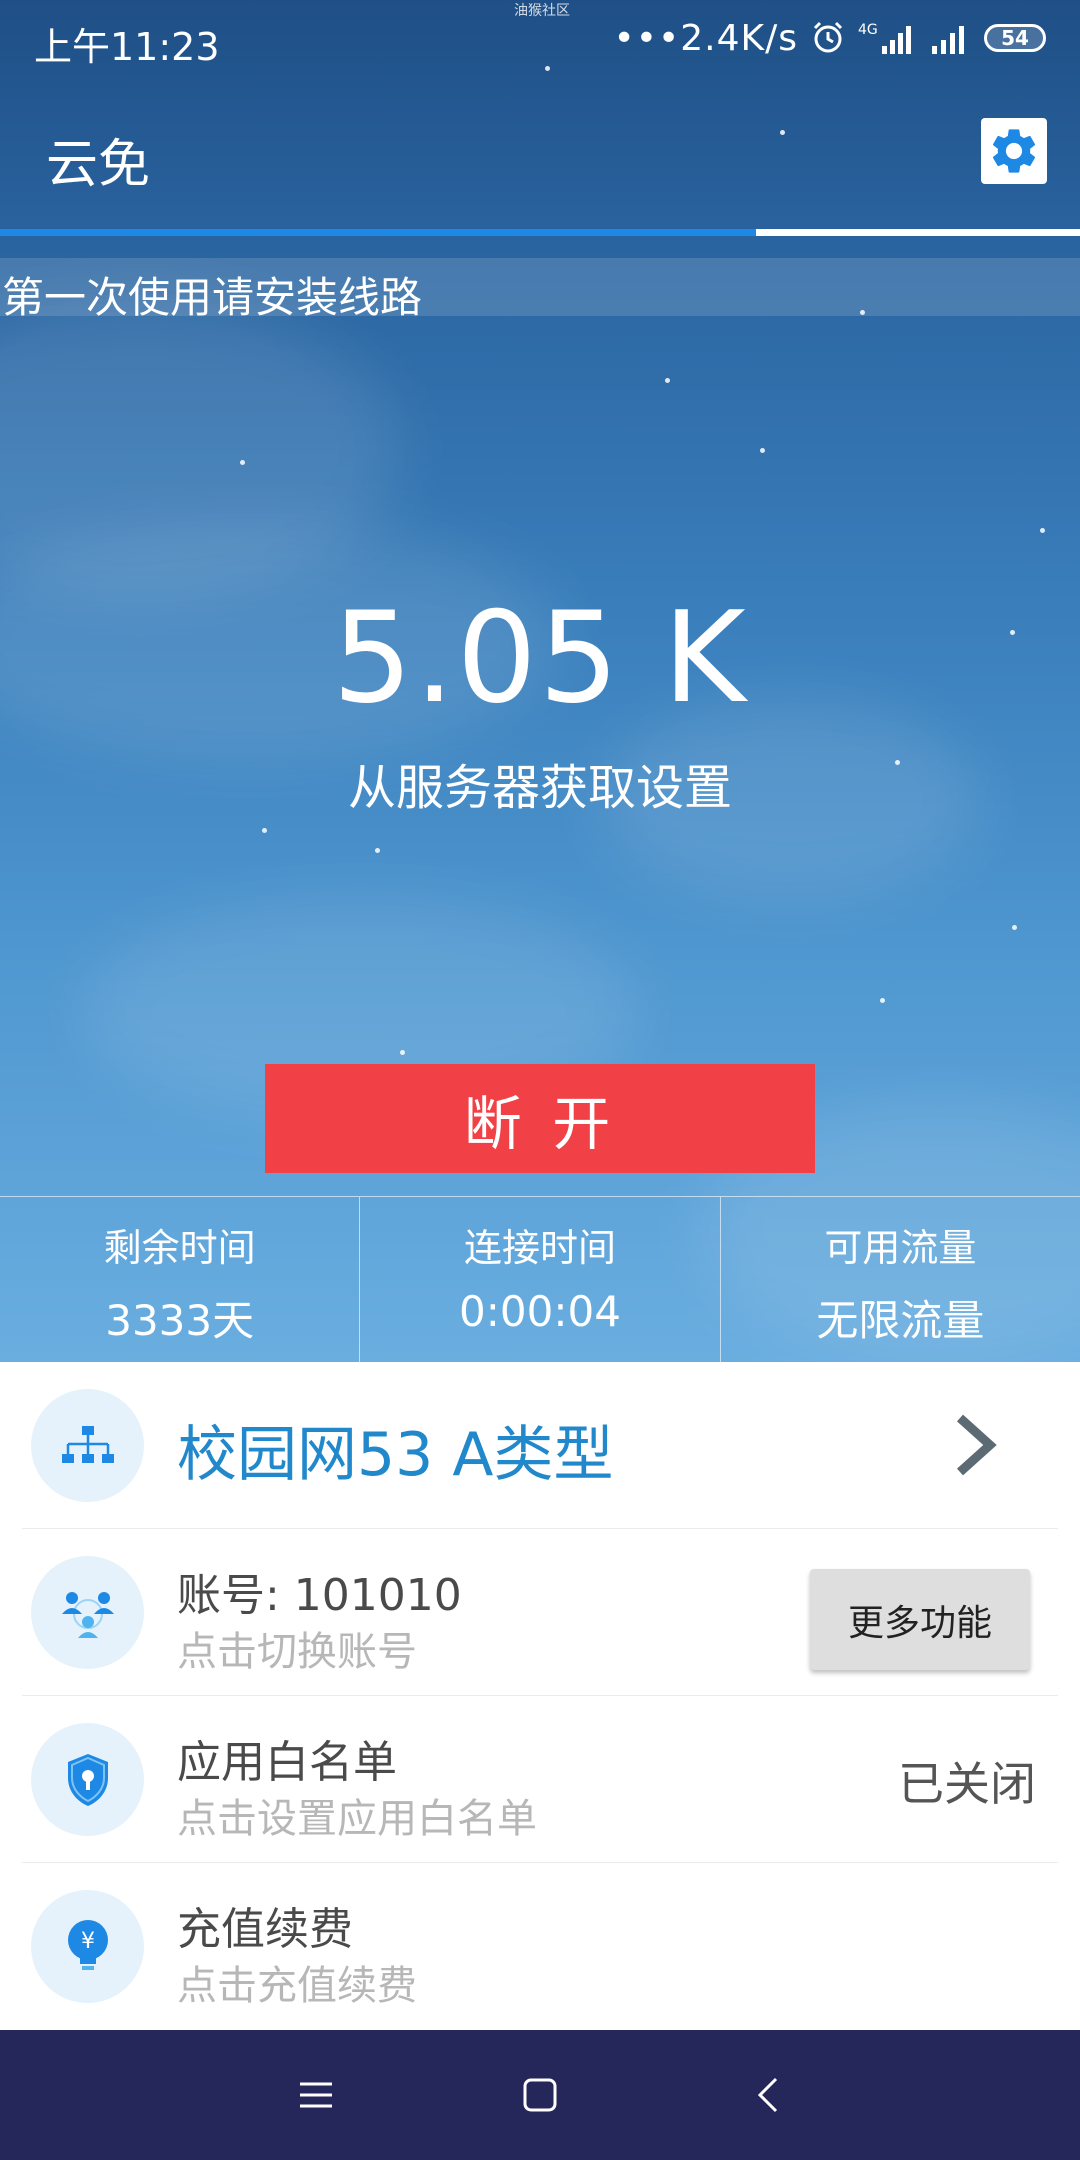 The image size is (1080, 2160). Describe the element at coordinates (967, 1784) in the screenshot. I see `whitelist-status: 已关闭` at that location.